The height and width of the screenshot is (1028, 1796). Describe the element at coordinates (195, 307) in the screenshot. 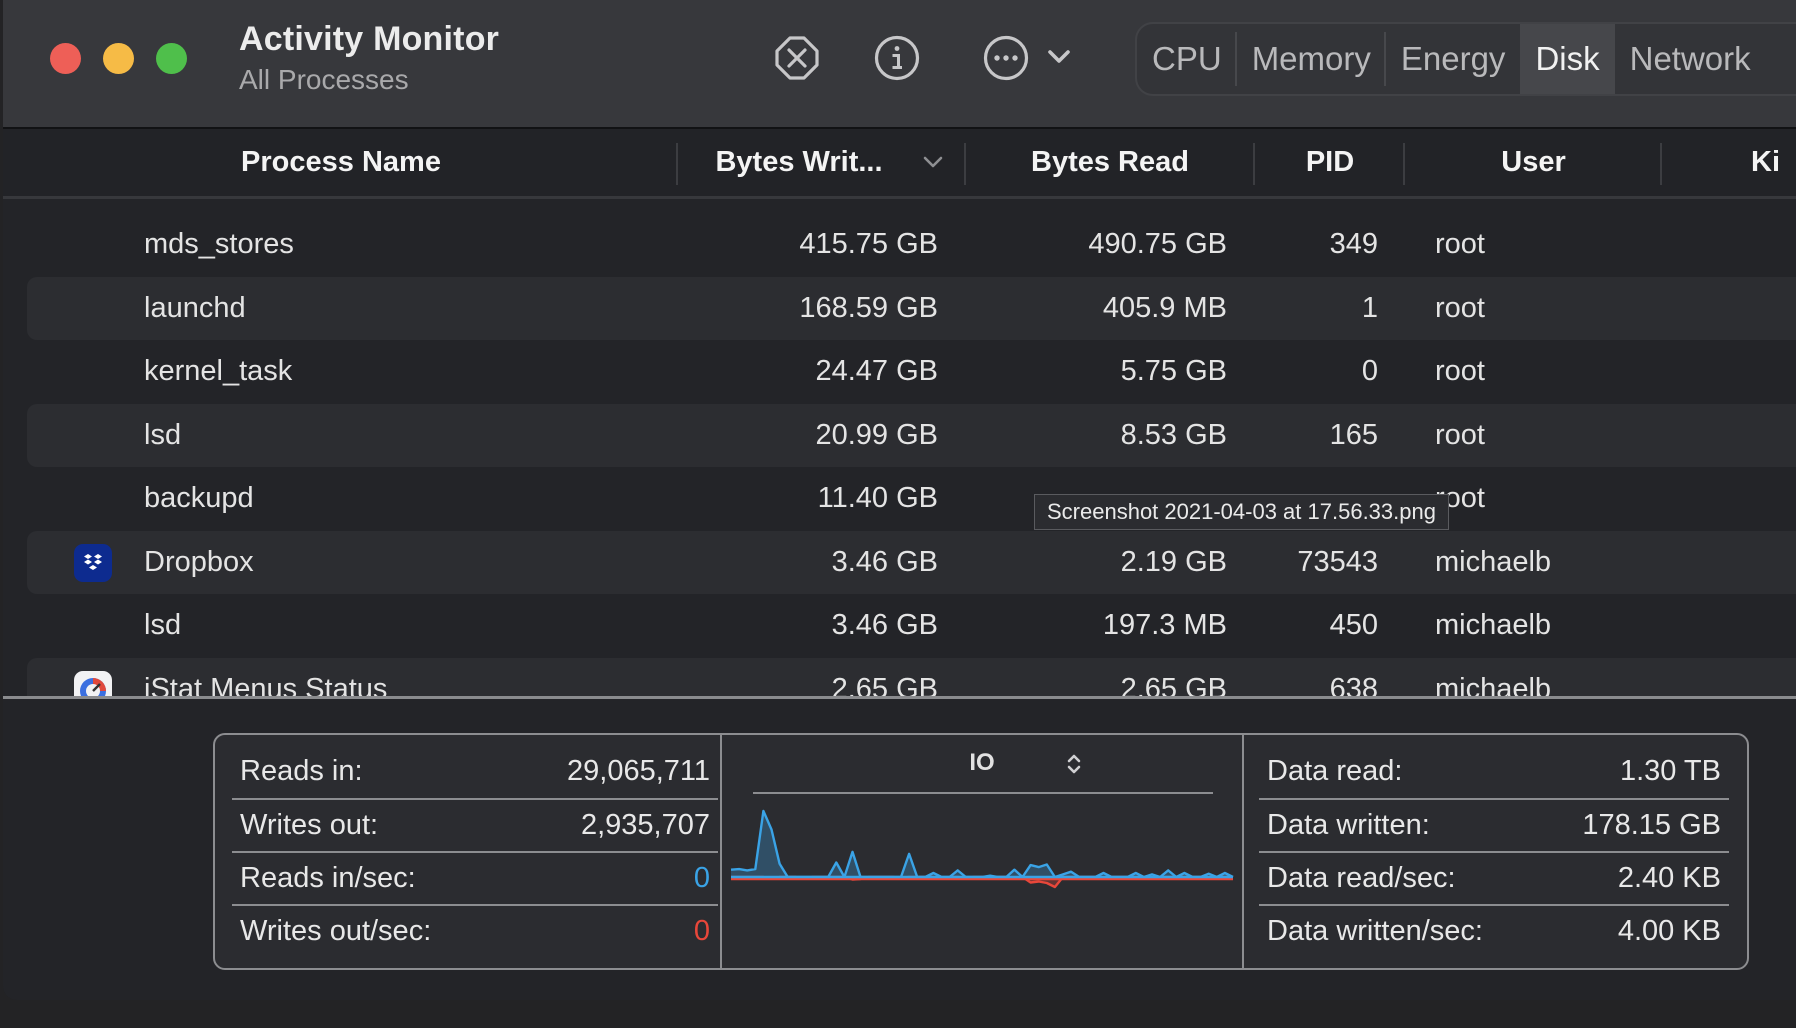

I see `process-name: launchd` at that location.